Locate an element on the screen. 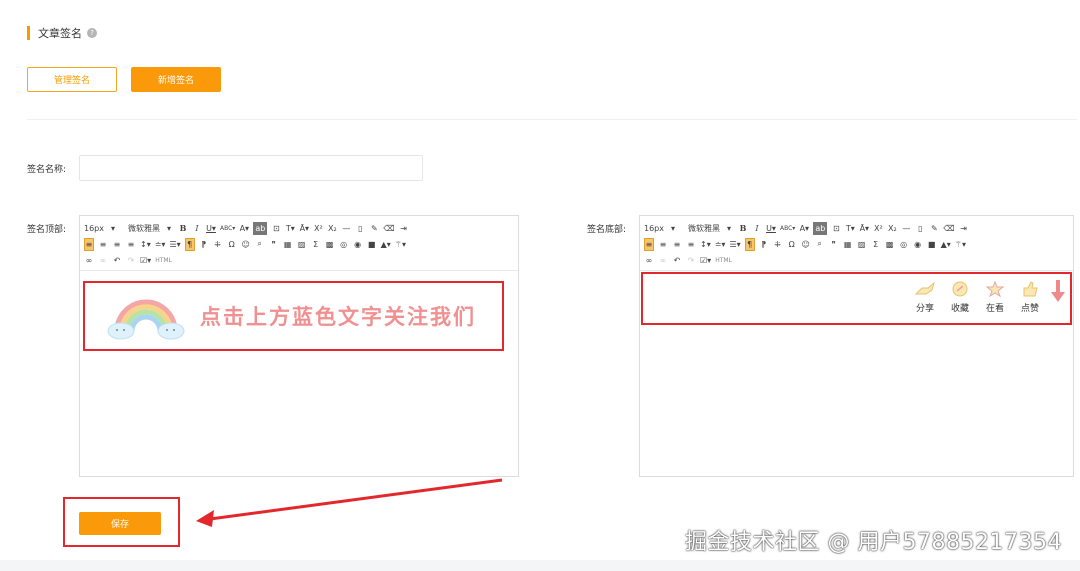 The image size is (1080, 571). html-source-button: HTML is located at coordinates (723, 260).